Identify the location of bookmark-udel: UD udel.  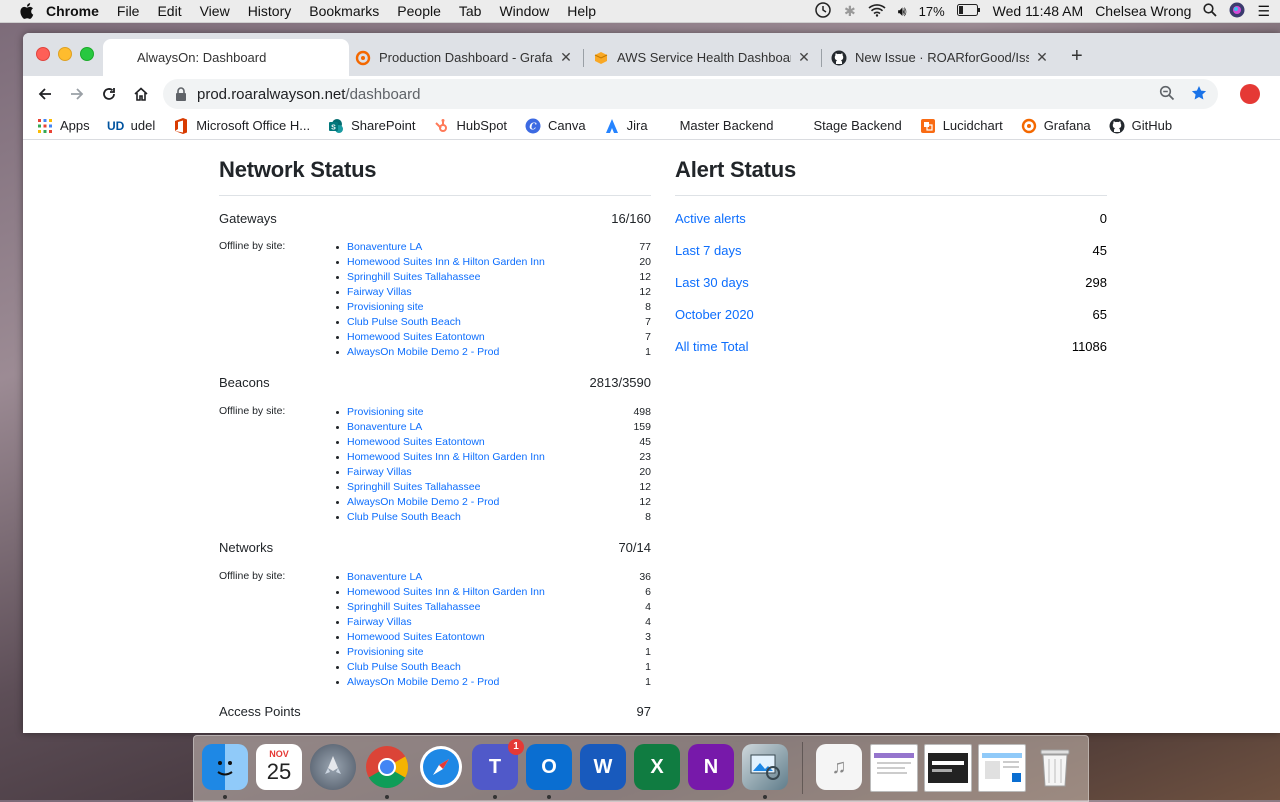
(131, 126).